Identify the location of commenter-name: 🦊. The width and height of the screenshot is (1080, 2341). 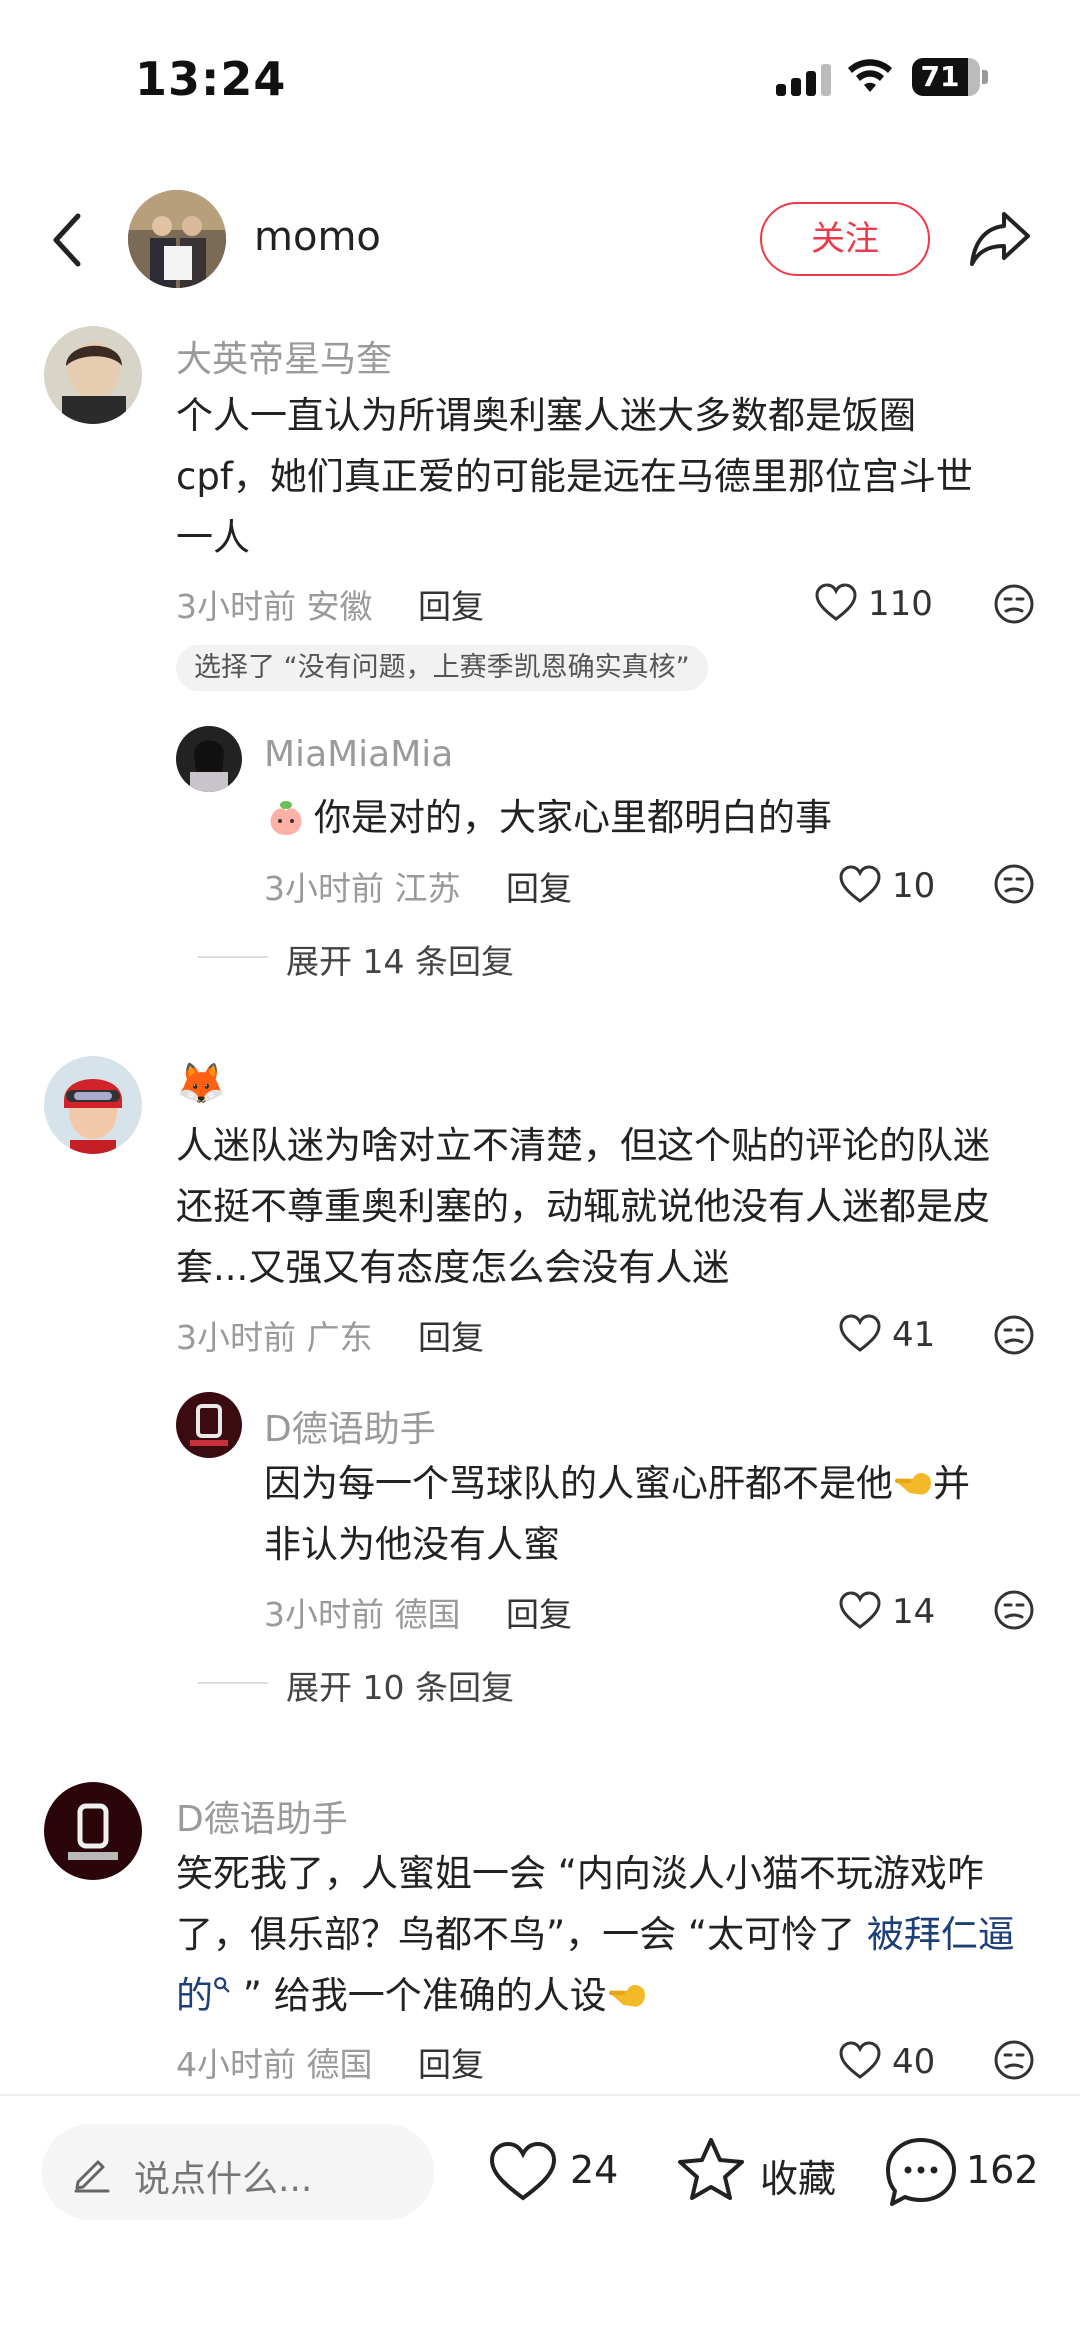
(201, 1083).